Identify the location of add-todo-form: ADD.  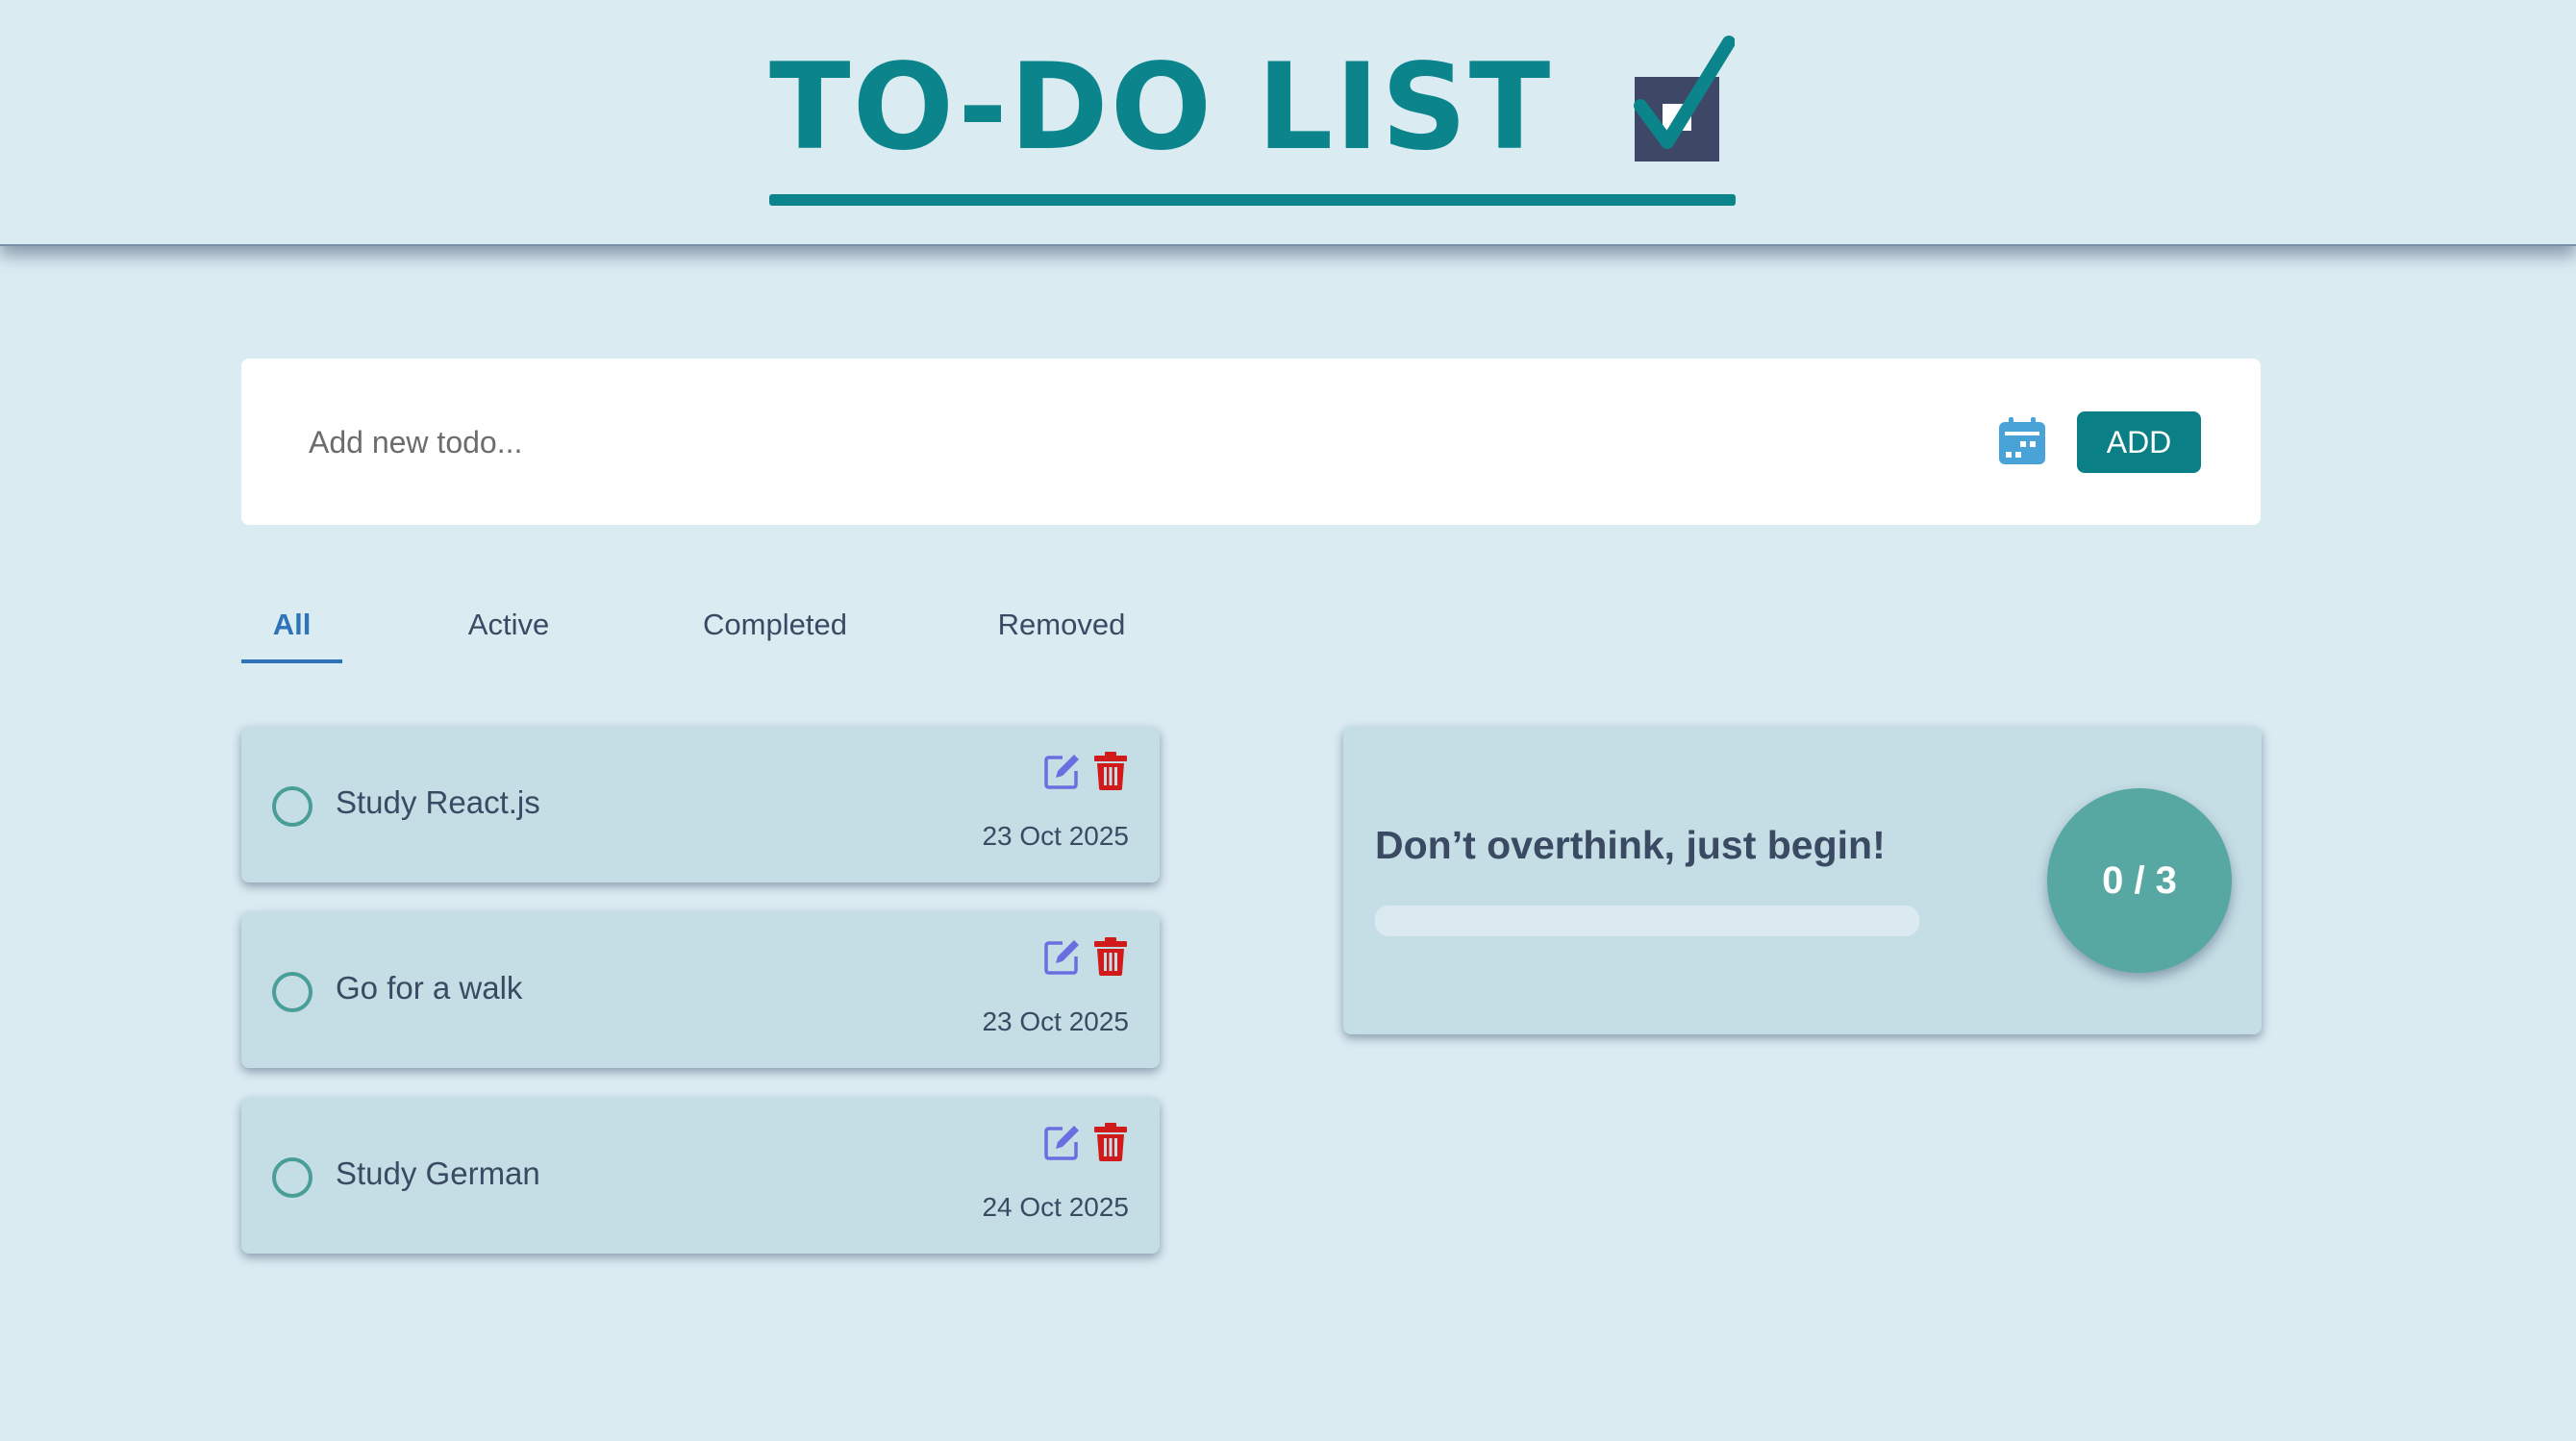
(1251, 442).